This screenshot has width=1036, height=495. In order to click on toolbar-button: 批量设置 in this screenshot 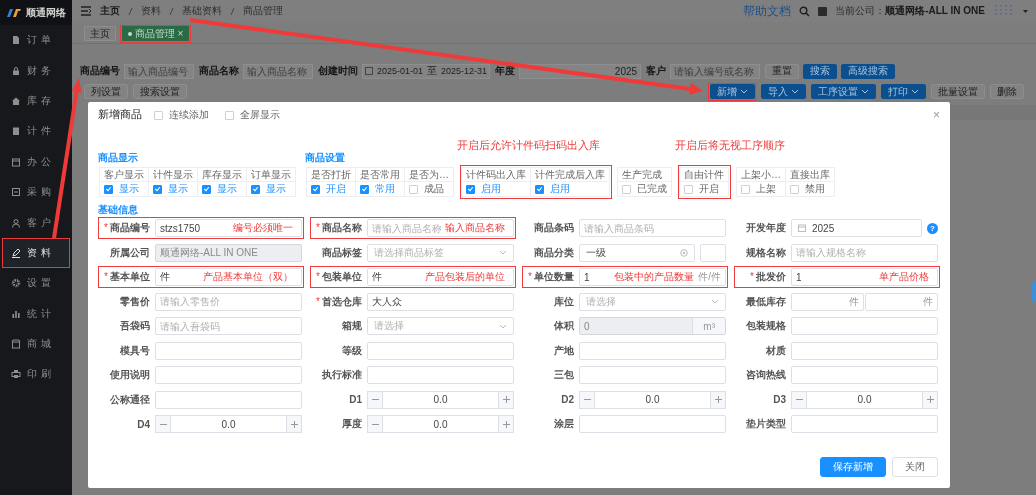, I will do `click(958, 91)`.